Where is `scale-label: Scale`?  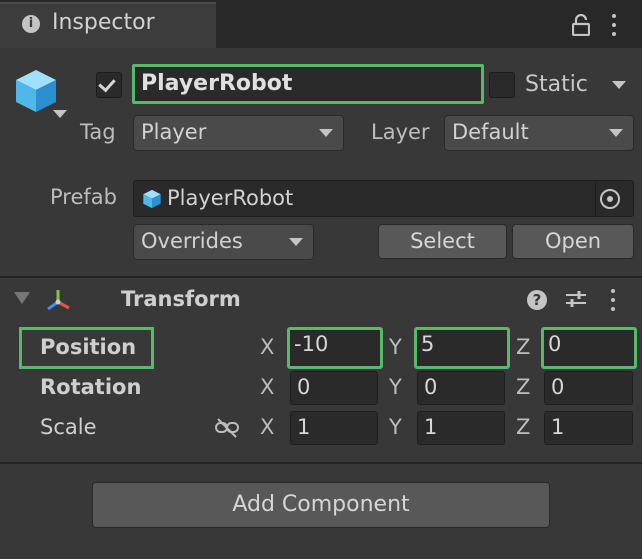
scale-label: Scale is located at coordinates (68, 427).